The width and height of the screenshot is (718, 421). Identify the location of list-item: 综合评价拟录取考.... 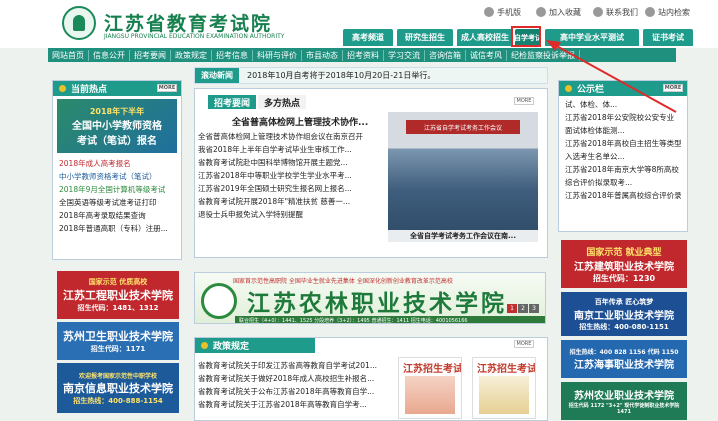
(623, 182).